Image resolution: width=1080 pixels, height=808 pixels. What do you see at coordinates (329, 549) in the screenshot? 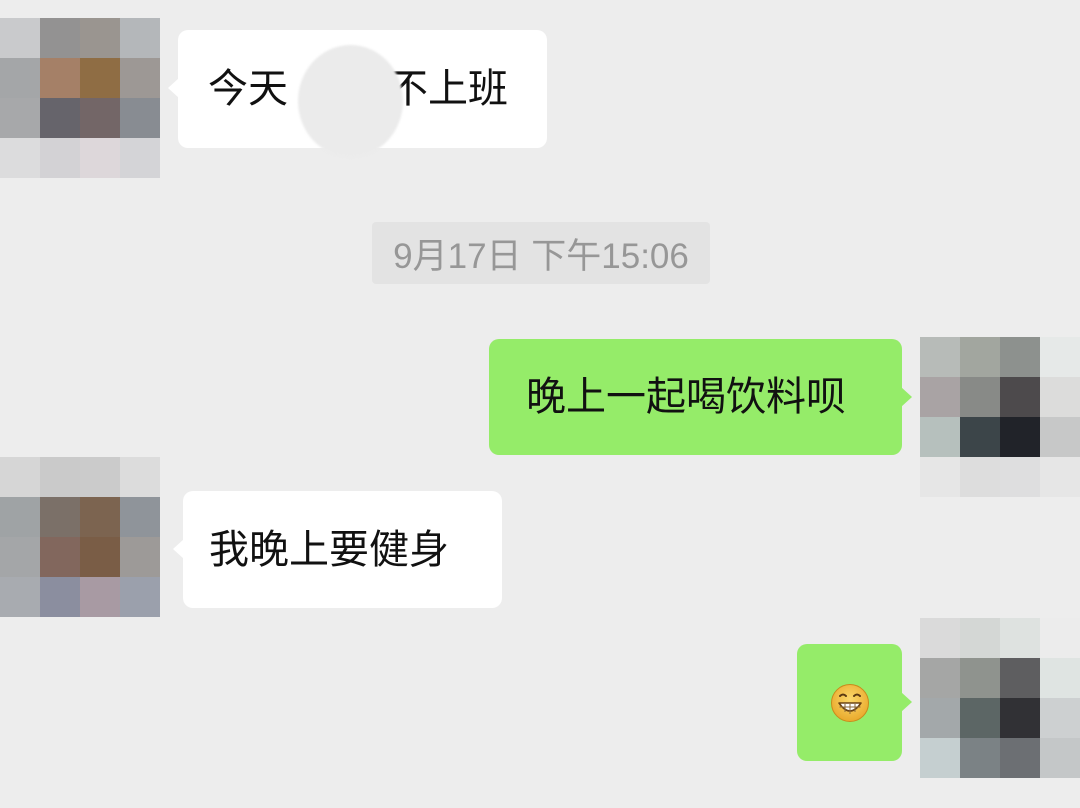
I see `message-text: 我晚上要健身` at bounding box center [329, 549].